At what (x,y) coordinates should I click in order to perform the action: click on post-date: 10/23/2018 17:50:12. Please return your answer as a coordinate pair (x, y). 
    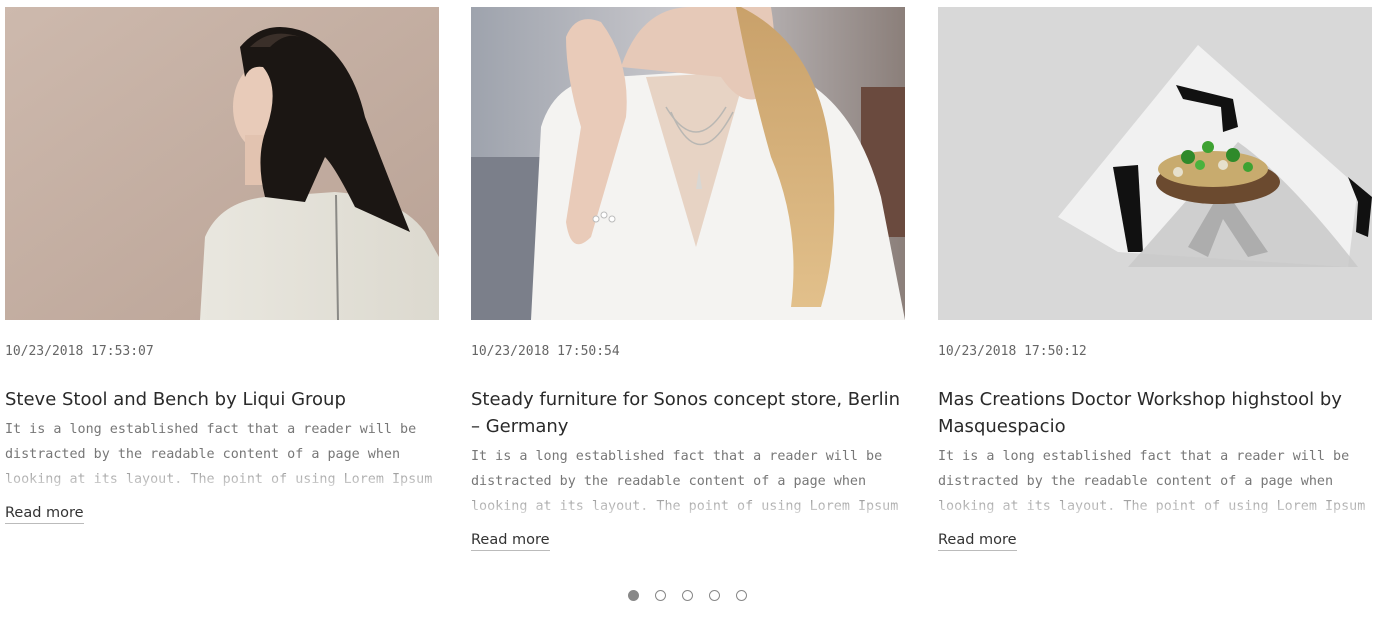
    Looking at the image, I should click on (1012, 351).